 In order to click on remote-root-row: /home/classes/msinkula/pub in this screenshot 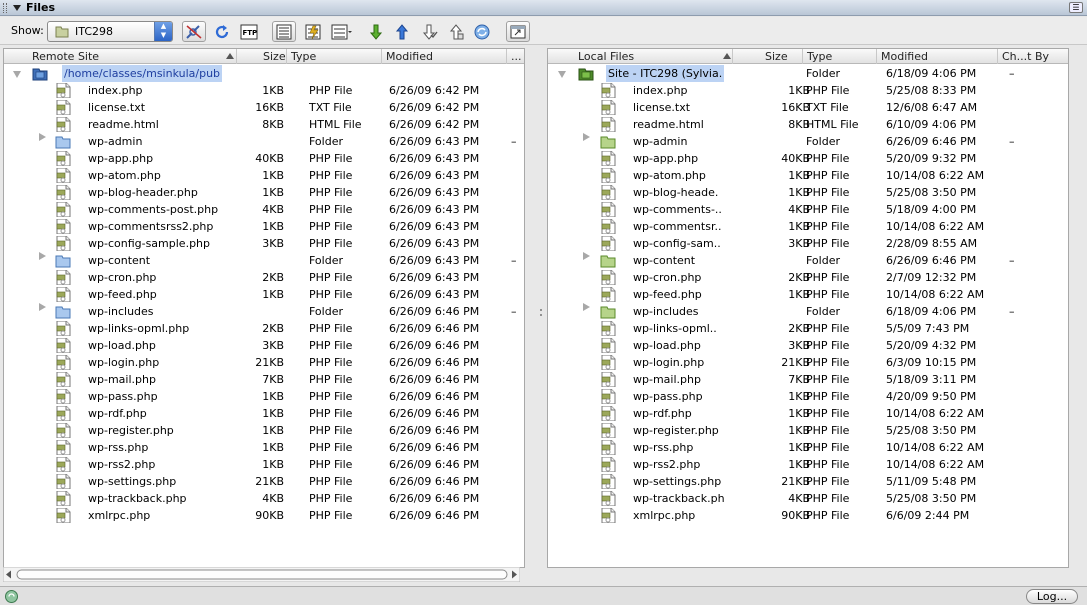, I will do `click(265, 73)`.